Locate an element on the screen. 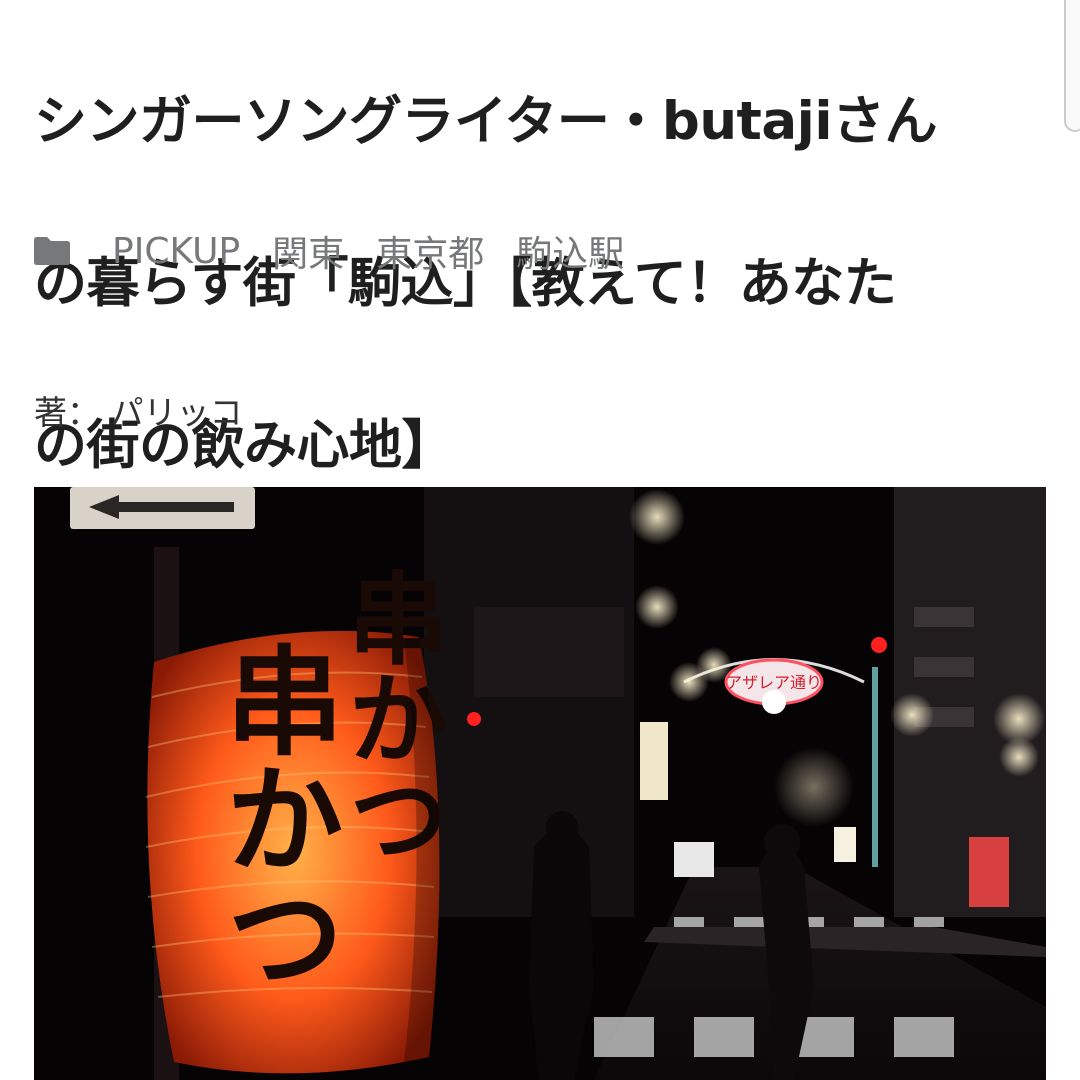 This screenshot has height=1080, width=1080. category-tokyo: 東京都 is located at coordinates (430, 251).